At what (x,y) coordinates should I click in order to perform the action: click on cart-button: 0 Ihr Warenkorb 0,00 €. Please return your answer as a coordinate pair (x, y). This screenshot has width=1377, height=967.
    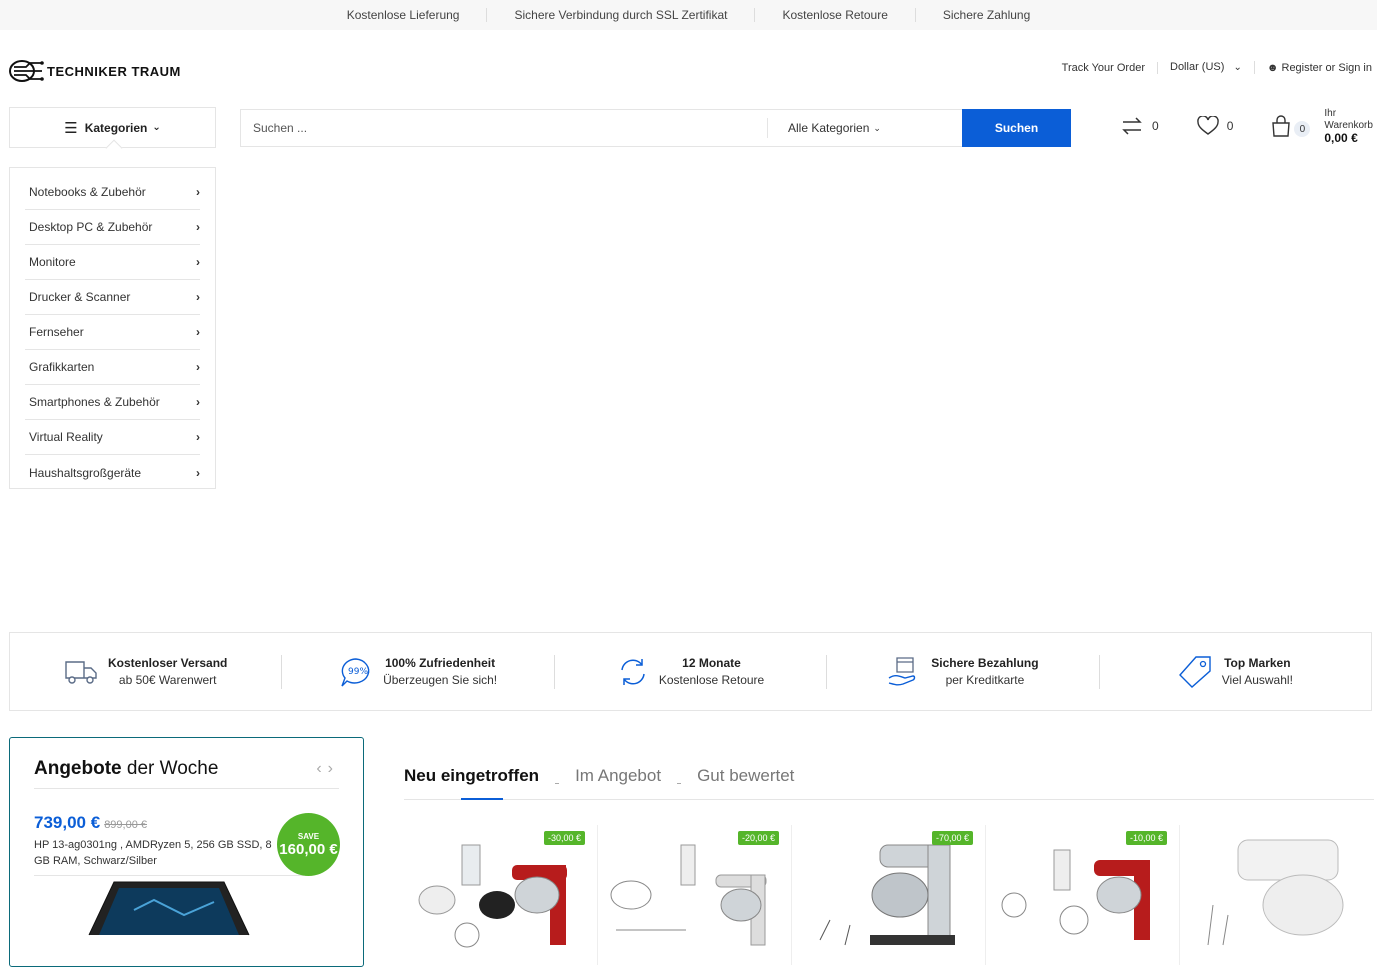
    Looking at the image, I should click on (1322, 126).